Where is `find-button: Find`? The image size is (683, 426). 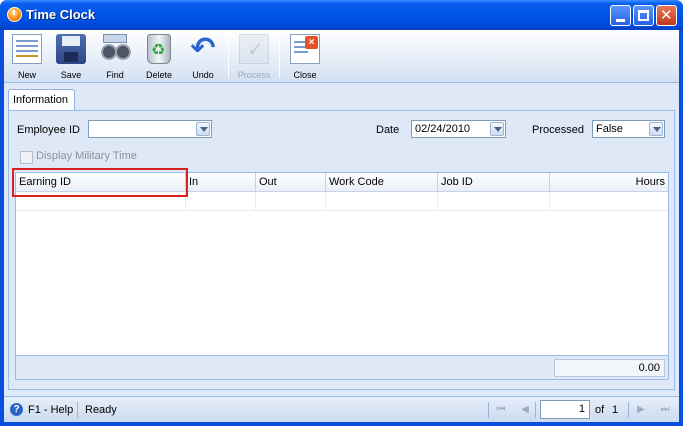
find-button: Find is located at coordinates (115, 56).